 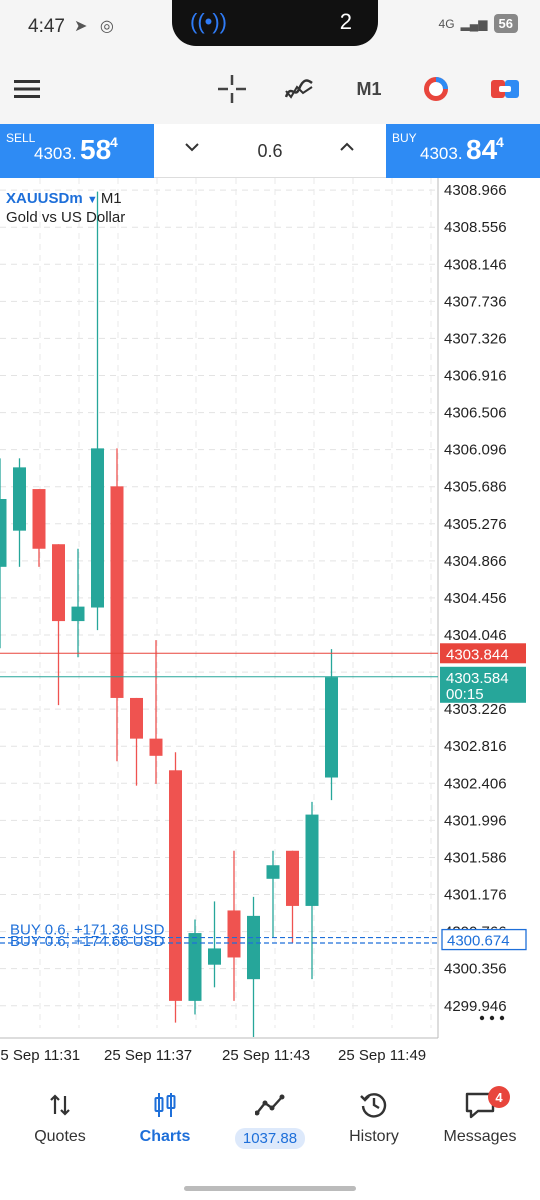 I want to click on ask-price-label: 4303.844, so click(x=477, y=654).